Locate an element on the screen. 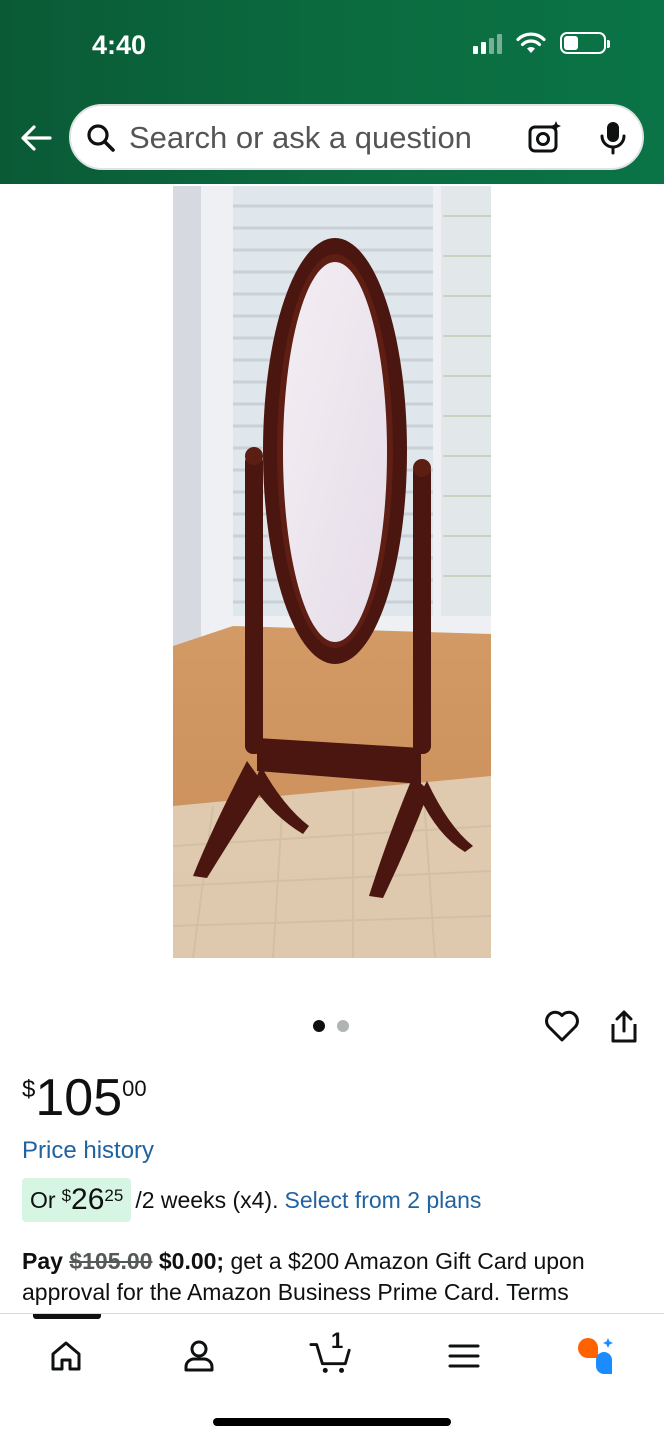 This screenshot has height=1440, width=664. carousel-dot is located at coordinates (343, 1026).